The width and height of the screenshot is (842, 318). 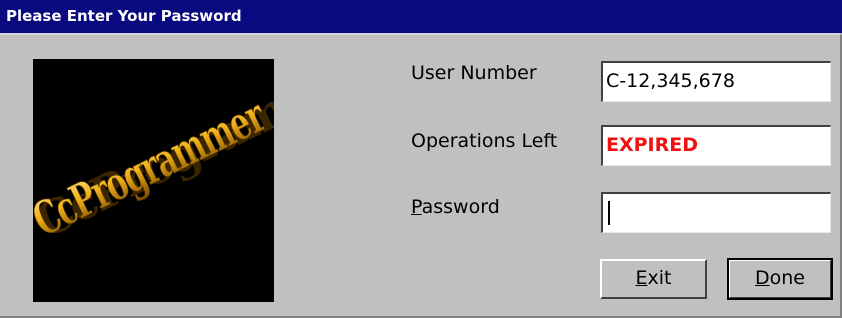 I want to click on password-input, so click(x=716, y=212).